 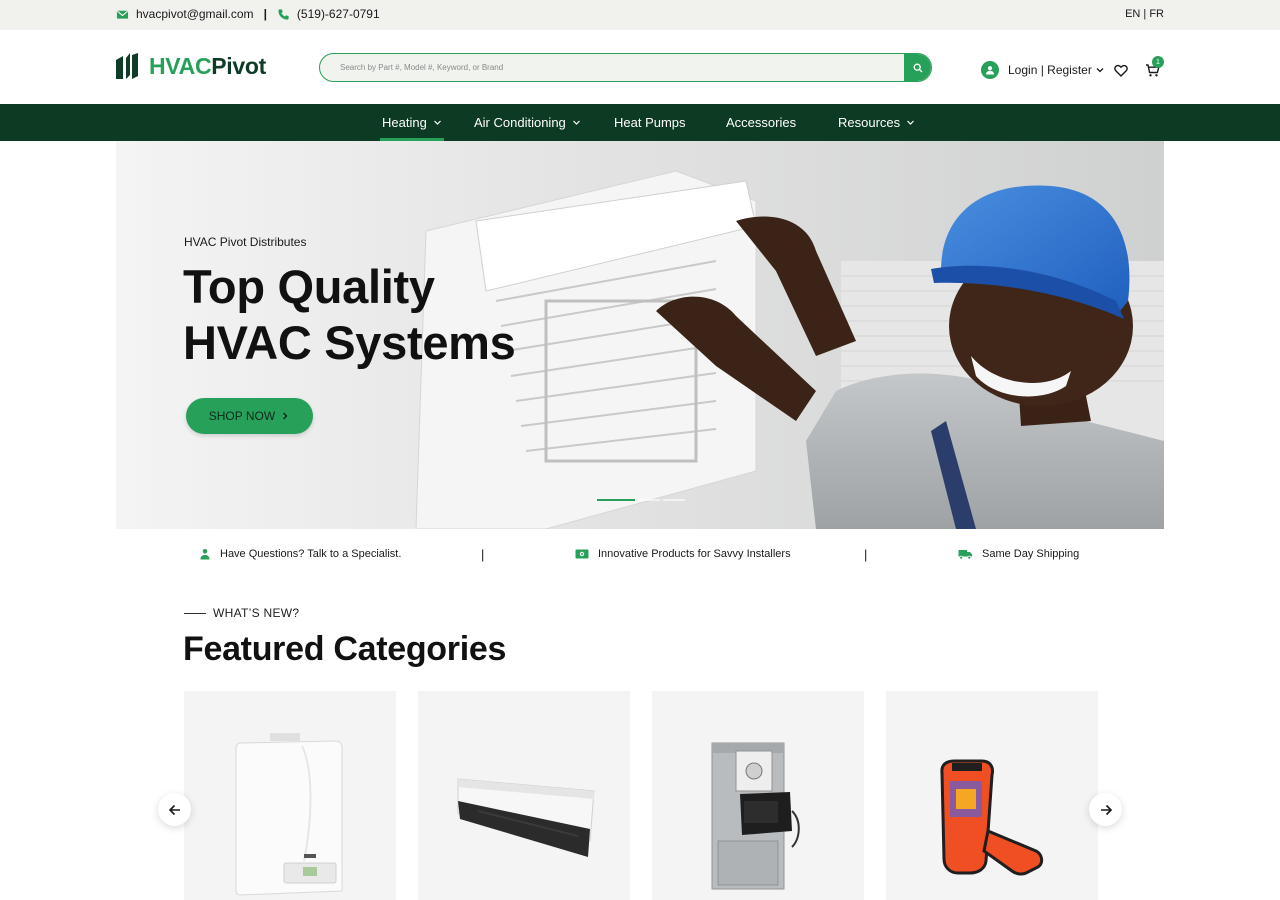 I want to click on account-menu: Login | Register, so click(x=1042, y=70).